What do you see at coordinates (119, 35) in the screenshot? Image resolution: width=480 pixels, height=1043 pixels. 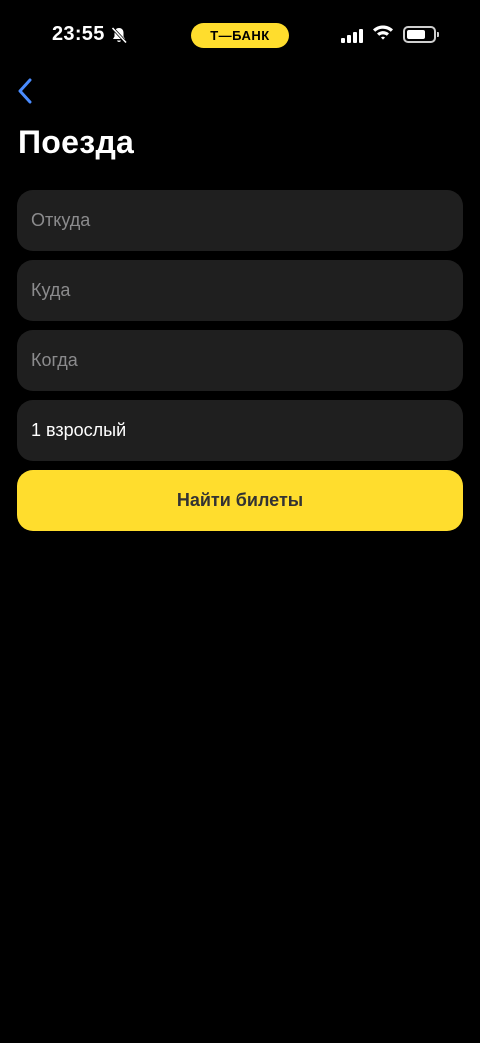 I see `bell-slash-icon` at bounding box center [119, 35].